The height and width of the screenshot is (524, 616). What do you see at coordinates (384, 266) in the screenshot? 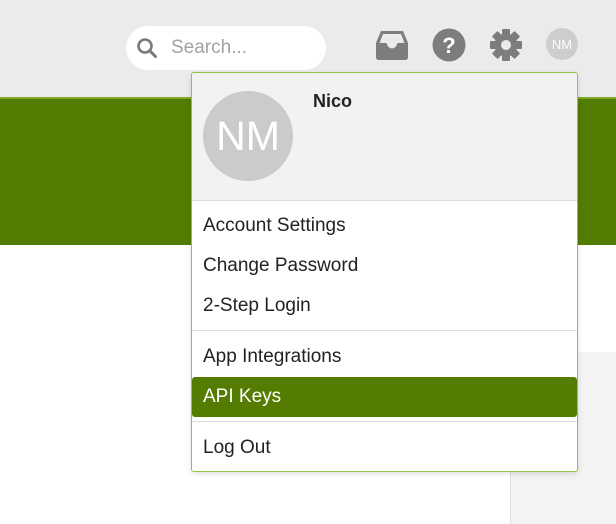
I see `menu-item-change-password: Change Password` at bounding box center [384, 266].